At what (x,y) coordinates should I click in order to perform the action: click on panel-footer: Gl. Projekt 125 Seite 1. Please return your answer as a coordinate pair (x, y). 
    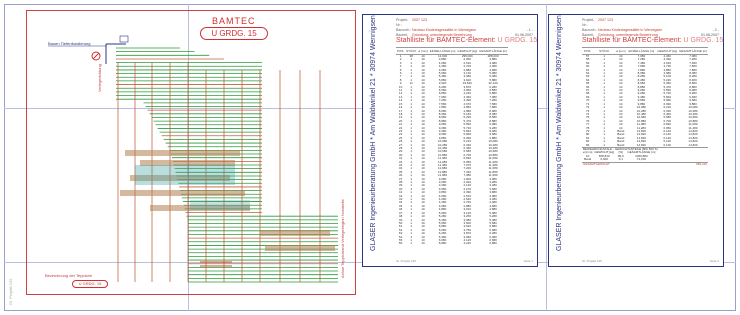
    Looking at the image, I should click on (464, 261).